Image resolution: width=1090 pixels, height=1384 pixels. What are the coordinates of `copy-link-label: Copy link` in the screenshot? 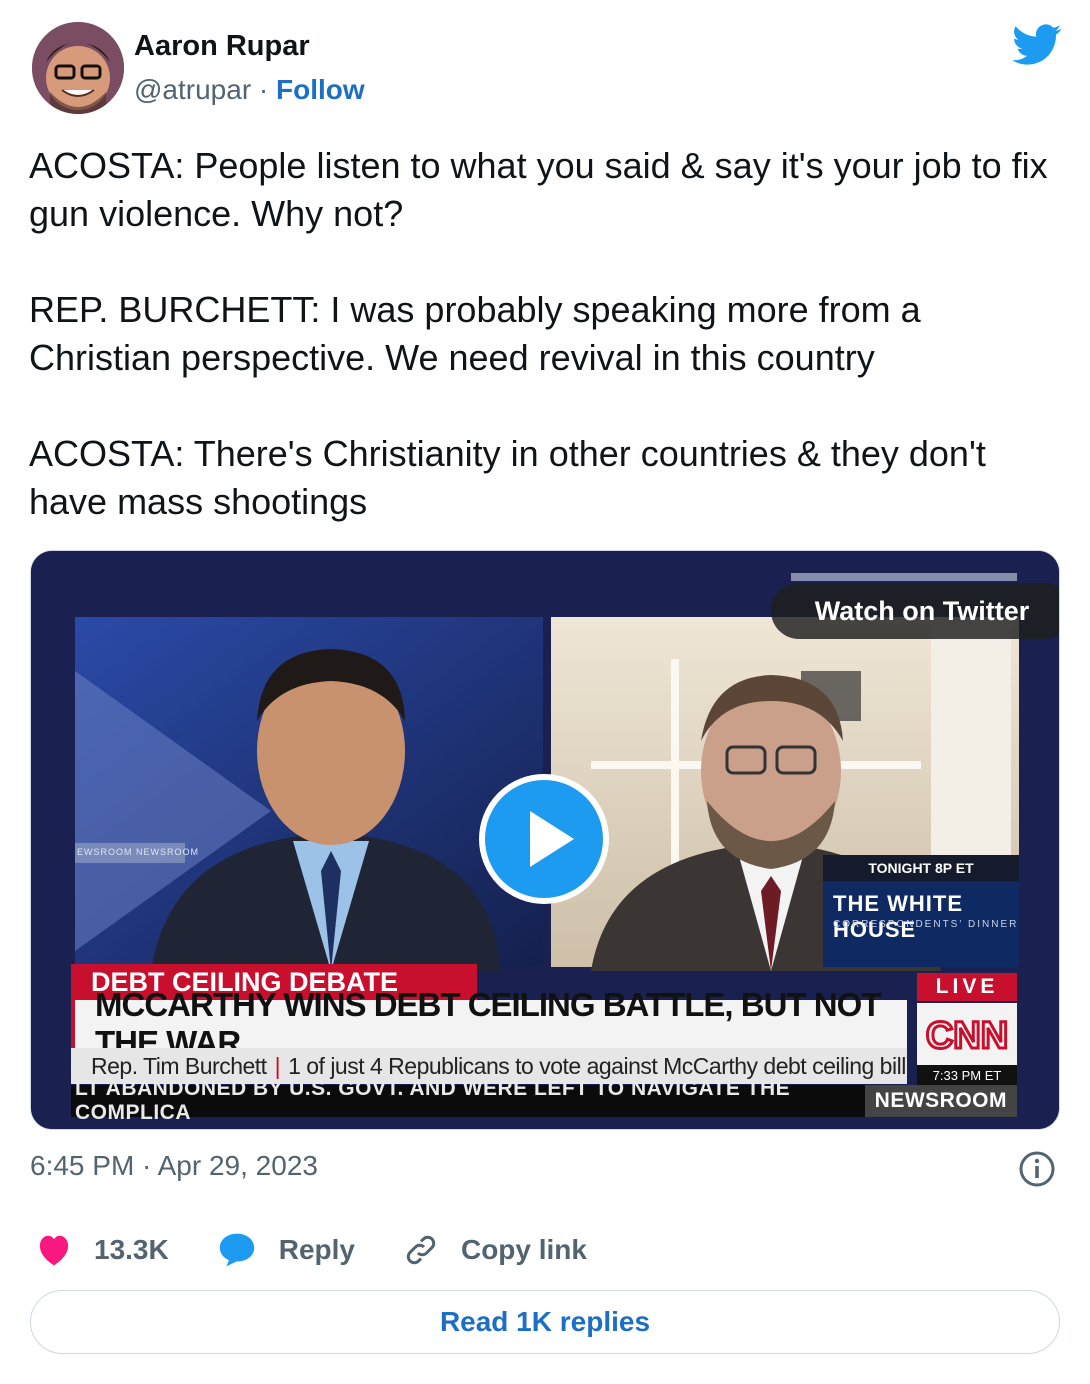 It's located at (523, 1249).